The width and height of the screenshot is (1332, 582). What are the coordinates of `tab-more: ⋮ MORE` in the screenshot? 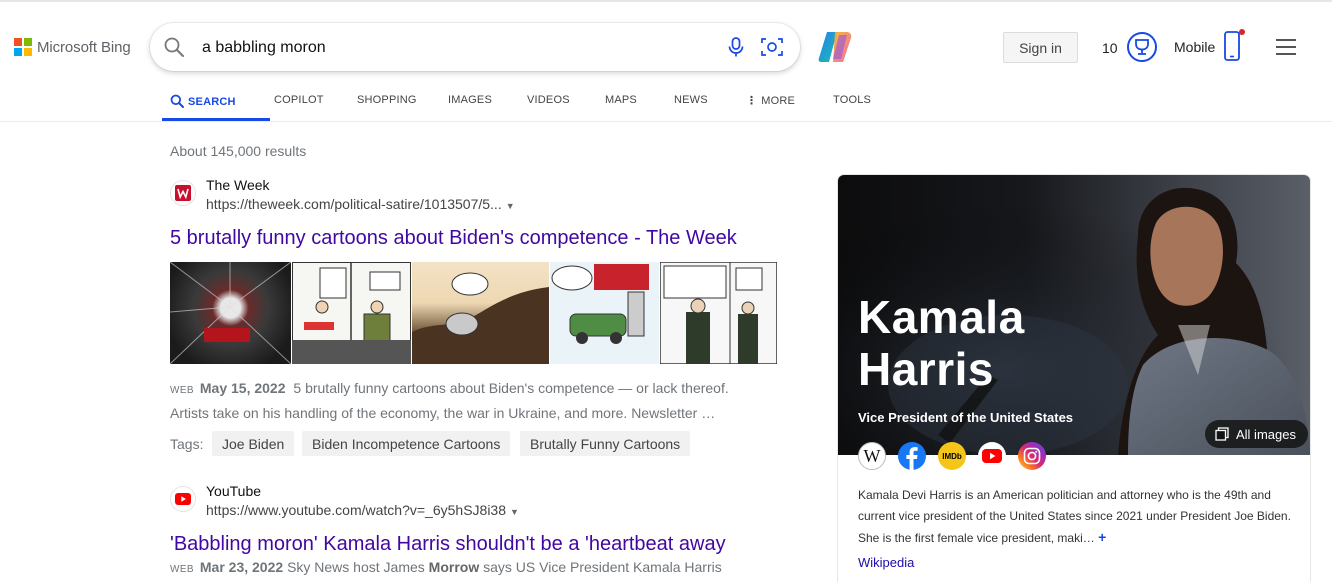 It's located at (770, 100).